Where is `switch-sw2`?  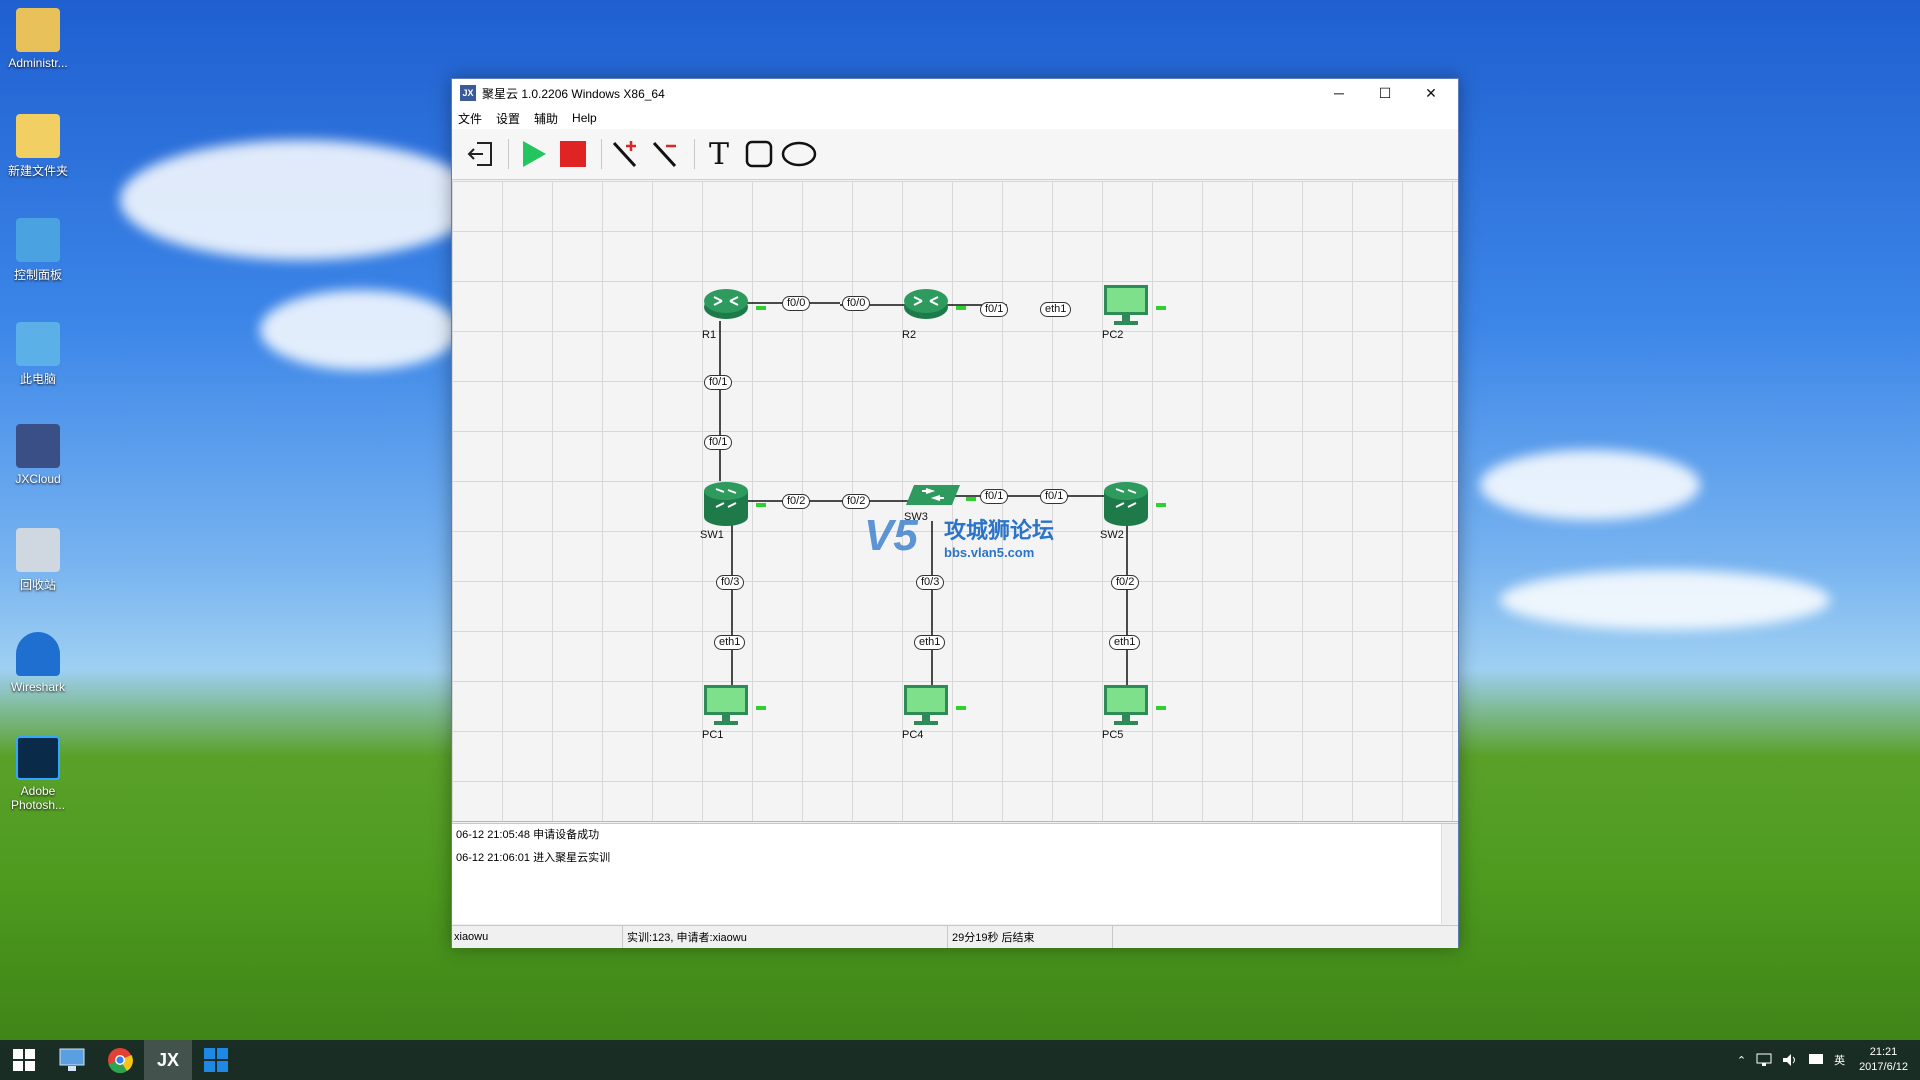
switch-sw2 is located at coordinates (1126, 505).